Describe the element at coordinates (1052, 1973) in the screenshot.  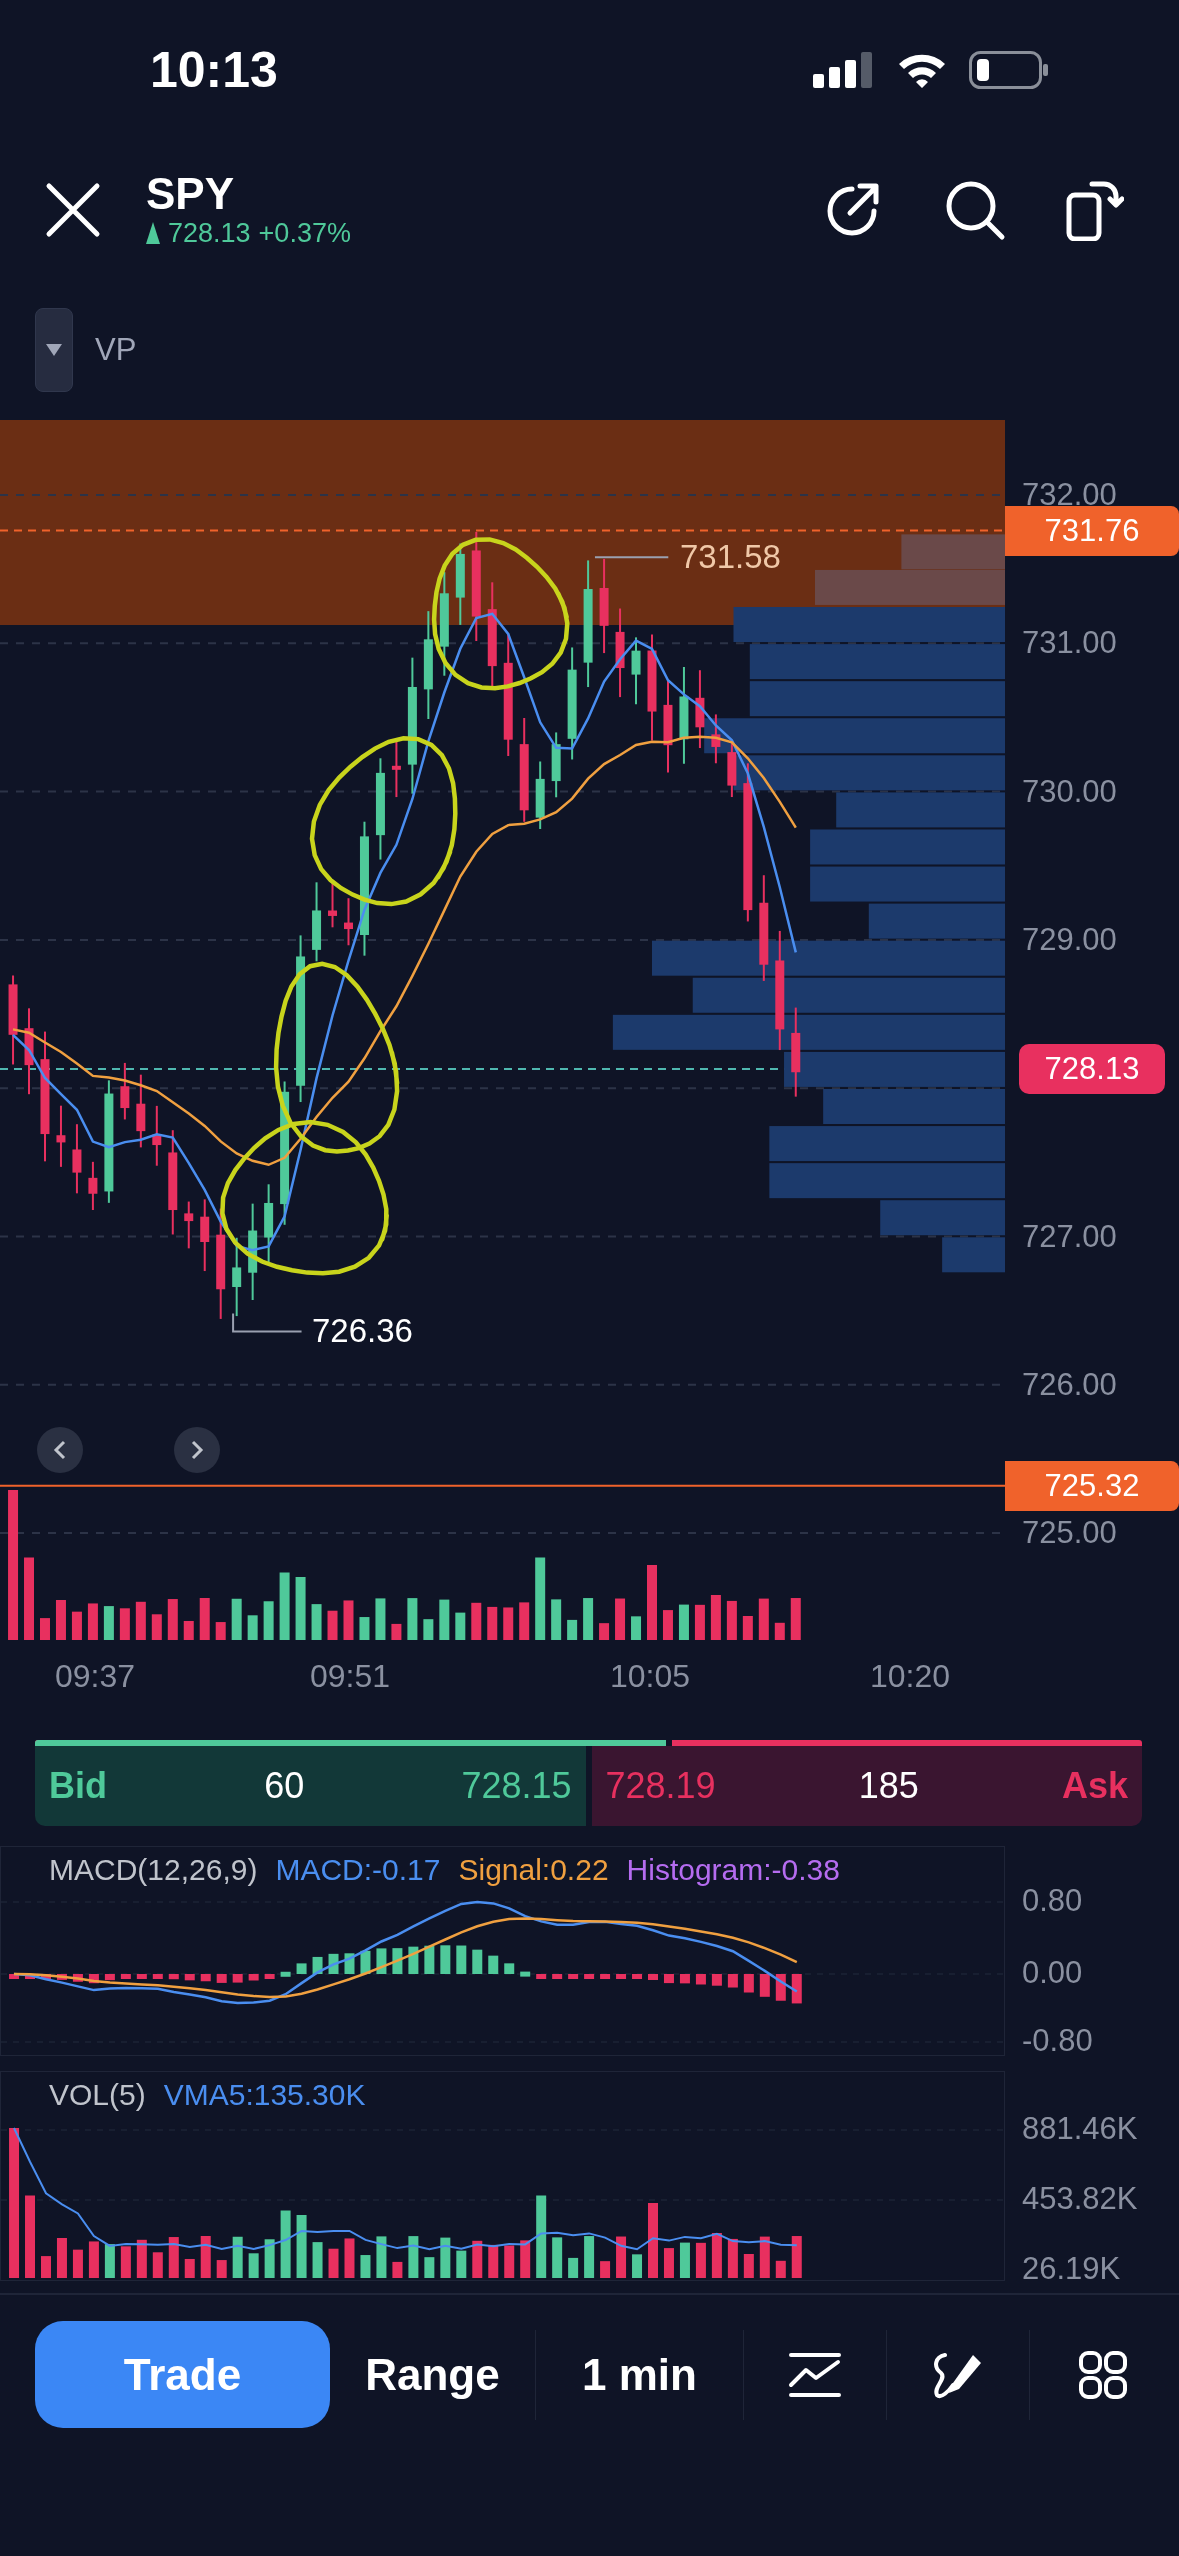
I see `macd-axis-label: 0.00` at that location.